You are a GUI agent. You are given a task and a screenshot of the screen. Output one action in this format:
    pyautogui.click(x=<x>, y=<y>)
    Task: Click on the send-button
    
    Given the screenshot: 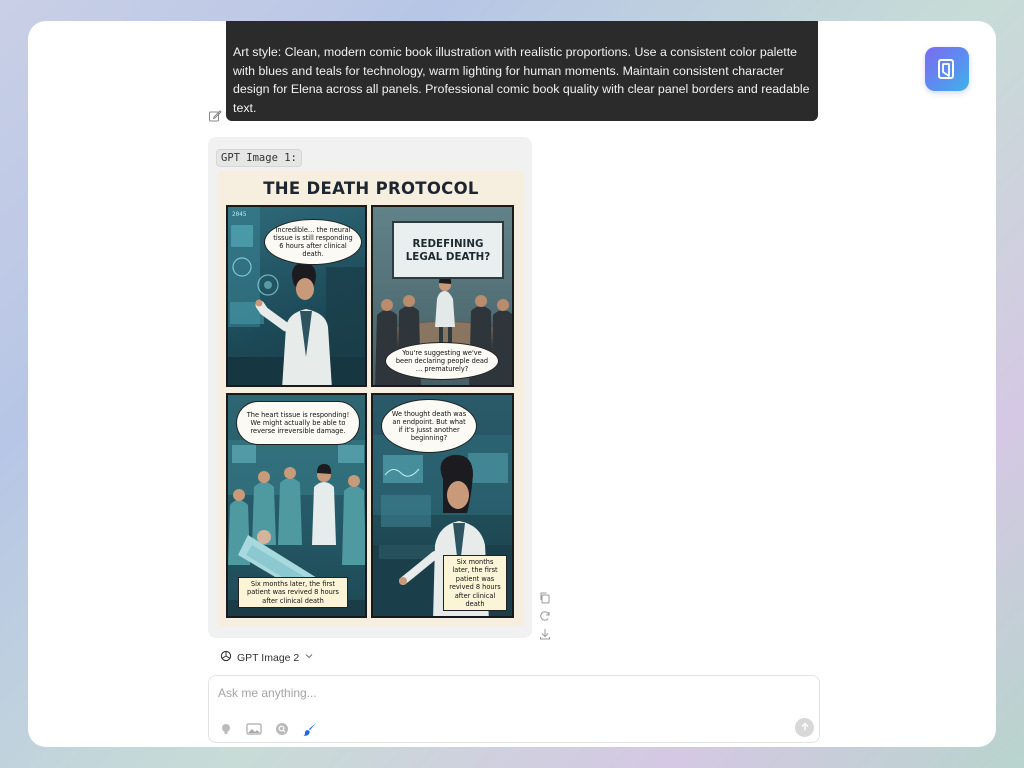 What is the action you would take?
    pyautogui.click(x=804, y=727)
    